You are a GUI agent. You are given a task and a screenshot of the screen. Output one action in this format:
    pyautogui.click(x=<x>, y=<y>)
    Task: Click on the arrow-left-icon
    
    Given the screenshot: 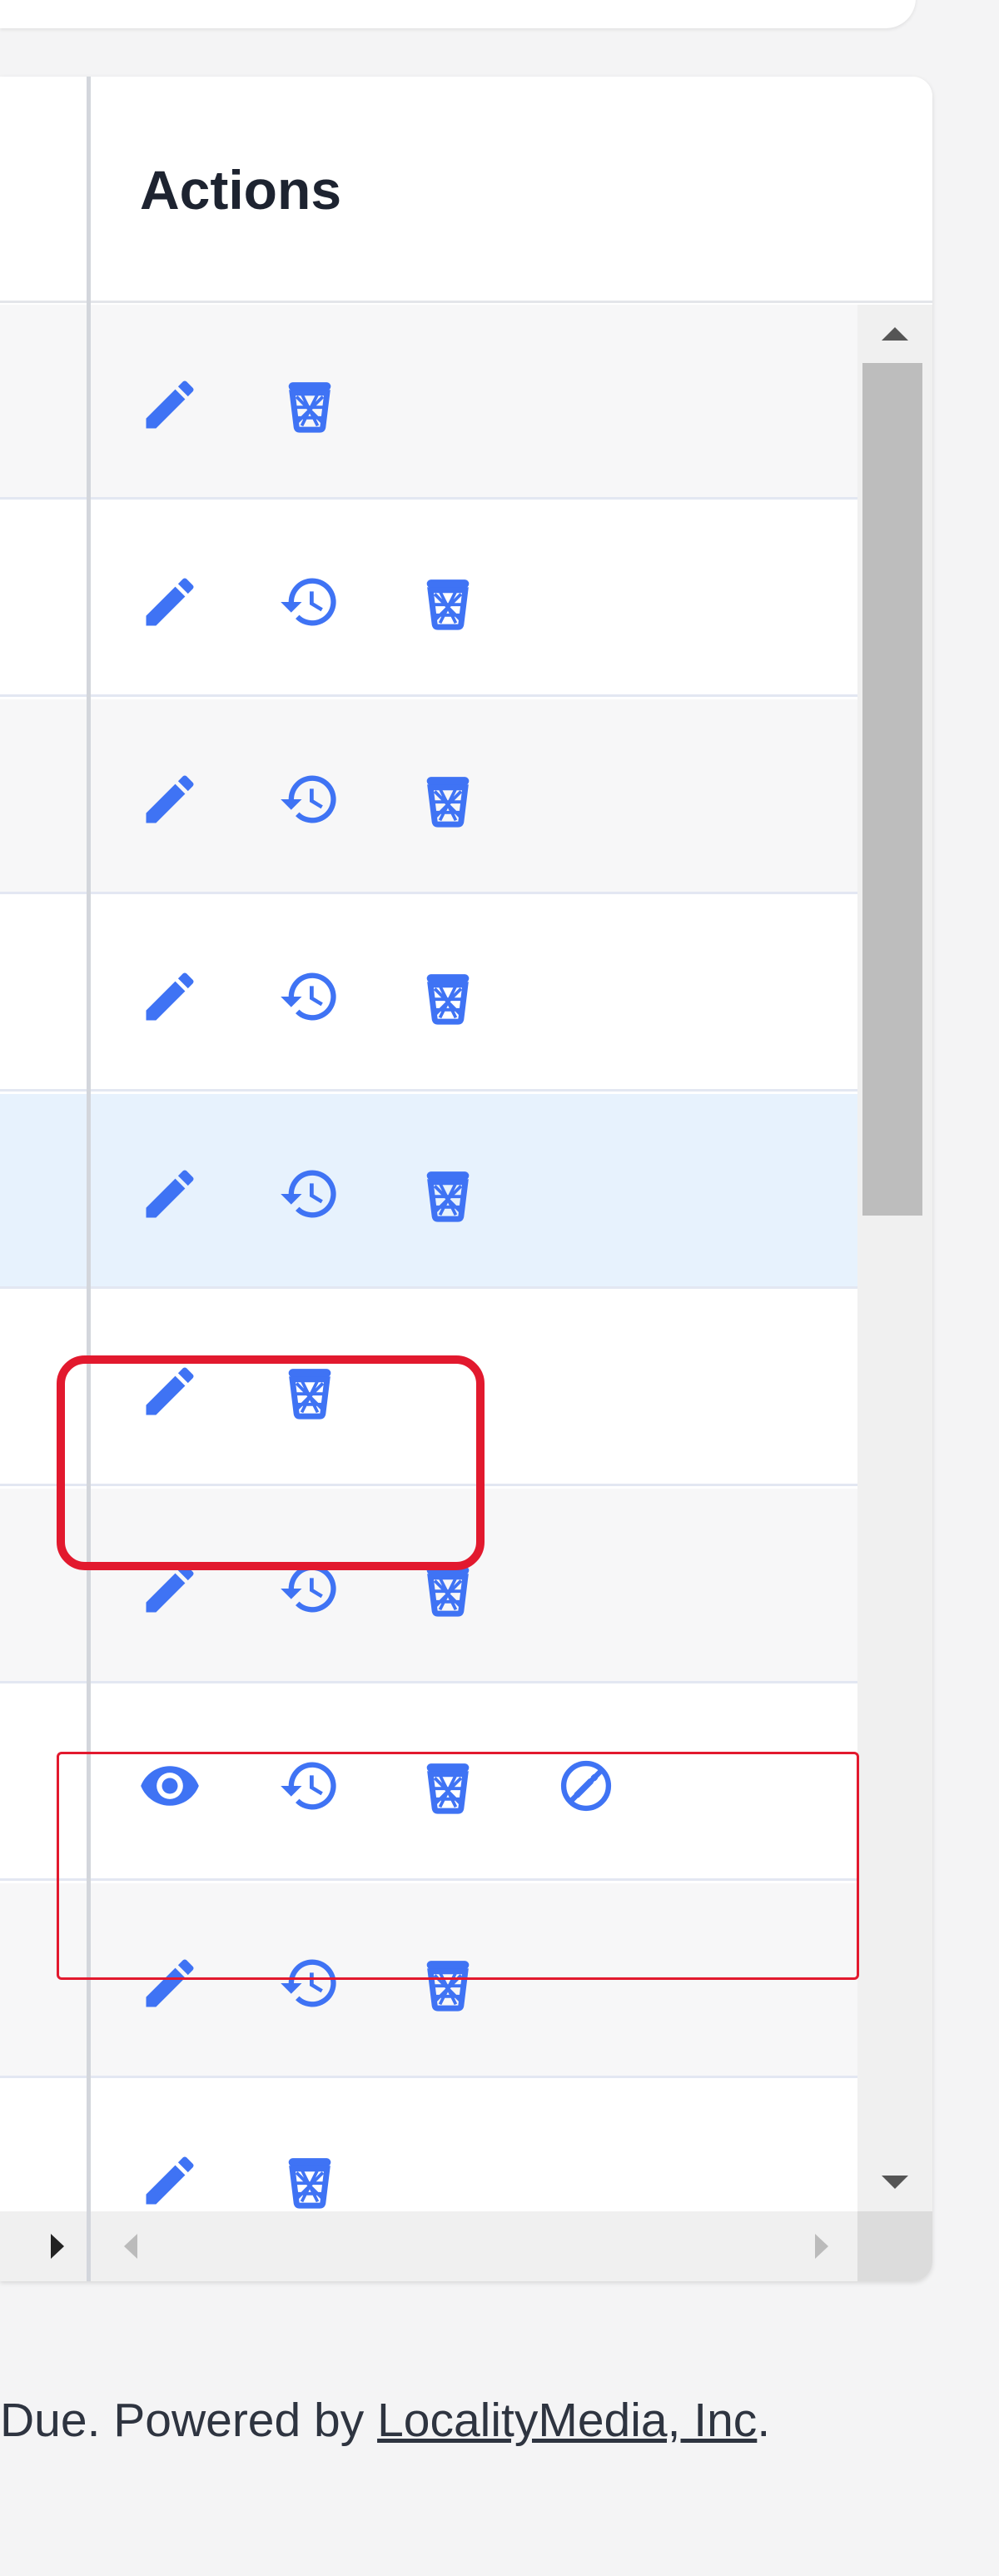 What is the action you would take?
    pyautogui.click(x=131, y=2246)
    